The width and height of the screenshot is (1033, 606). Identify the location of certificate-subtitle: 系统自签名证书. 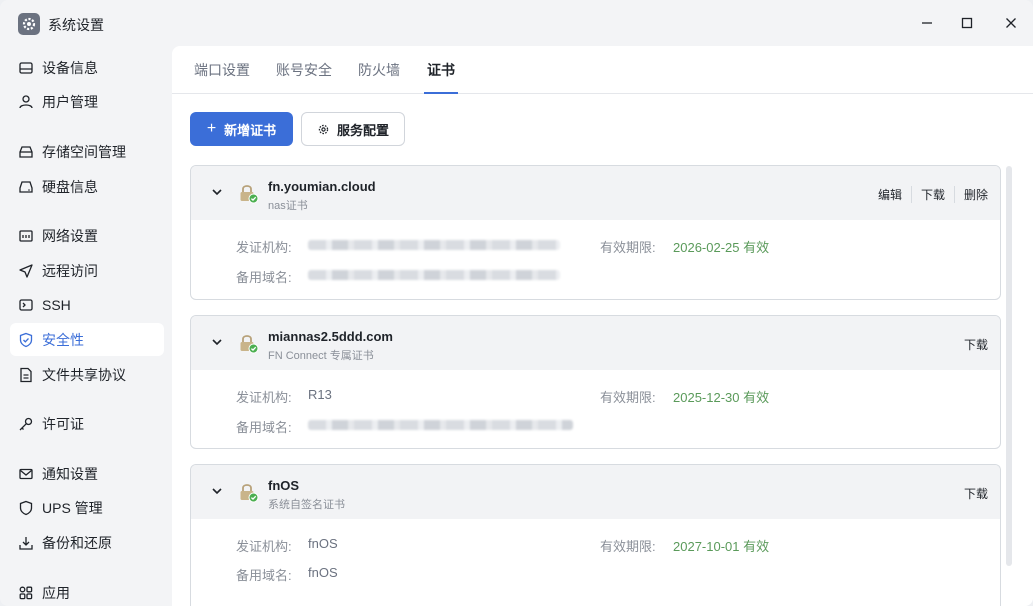
(306, 505).